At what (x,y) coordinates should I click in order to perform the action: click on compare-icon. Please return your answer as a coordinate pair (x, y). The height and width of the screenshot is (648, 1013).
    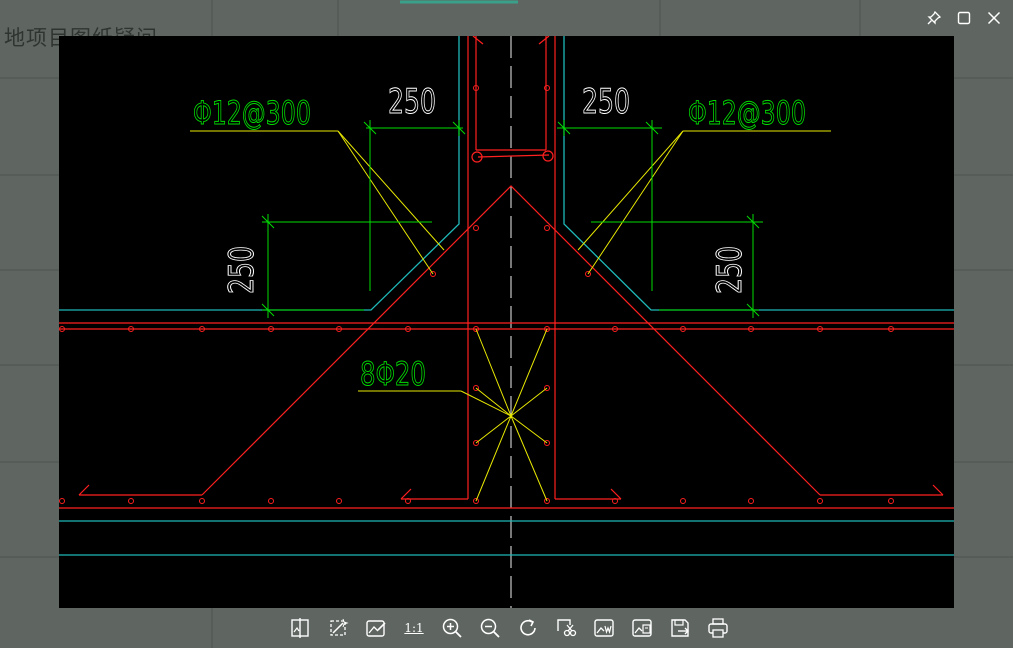
    Looking at the image, I should click on (300, 628).